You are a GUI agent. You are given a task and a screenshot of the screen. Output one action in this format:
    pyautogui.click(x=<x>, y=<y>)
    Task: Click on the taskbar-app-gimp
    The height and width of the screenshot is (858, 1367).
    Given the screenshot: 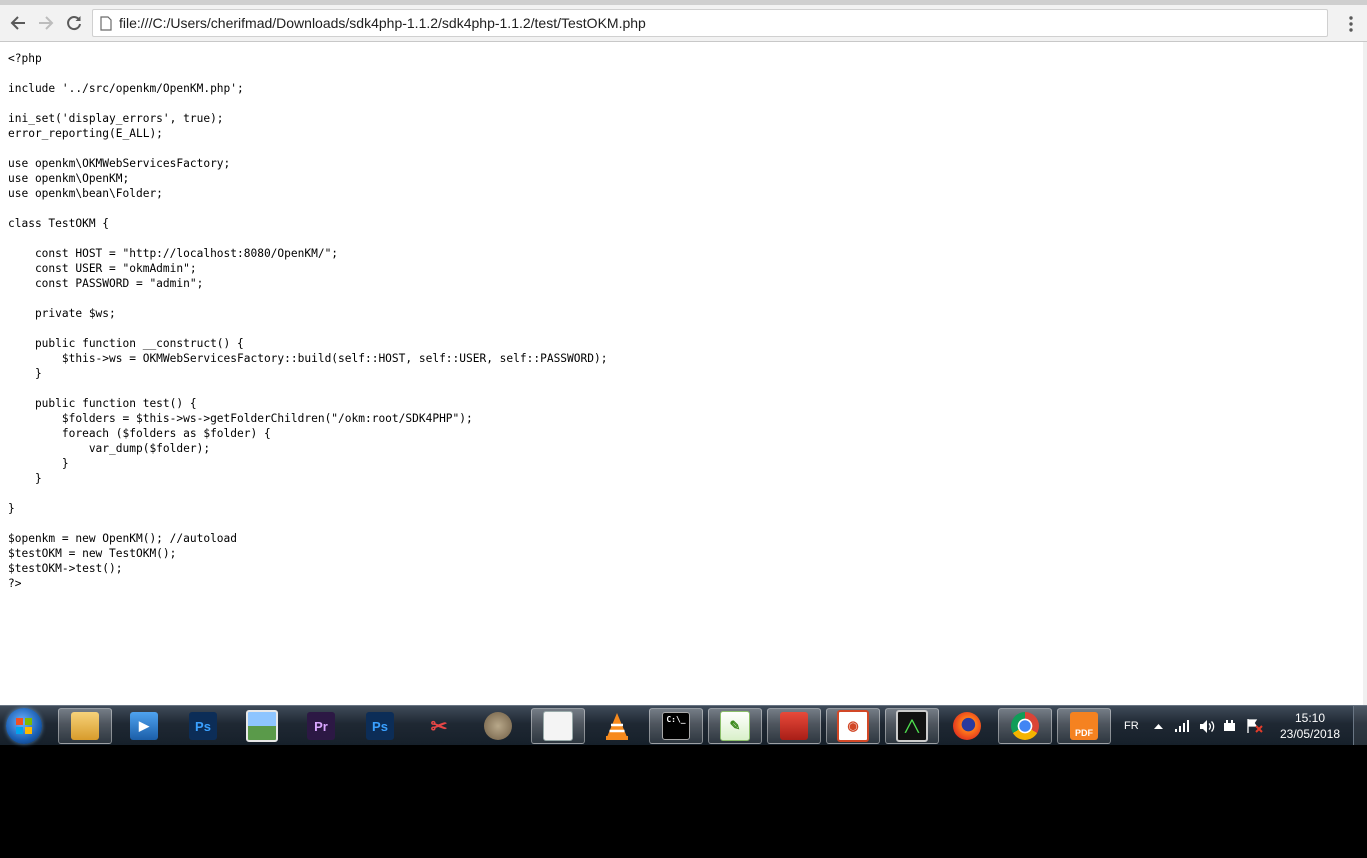 What is the action you would take?
    pyautogui.click(x=498, y=726)
    